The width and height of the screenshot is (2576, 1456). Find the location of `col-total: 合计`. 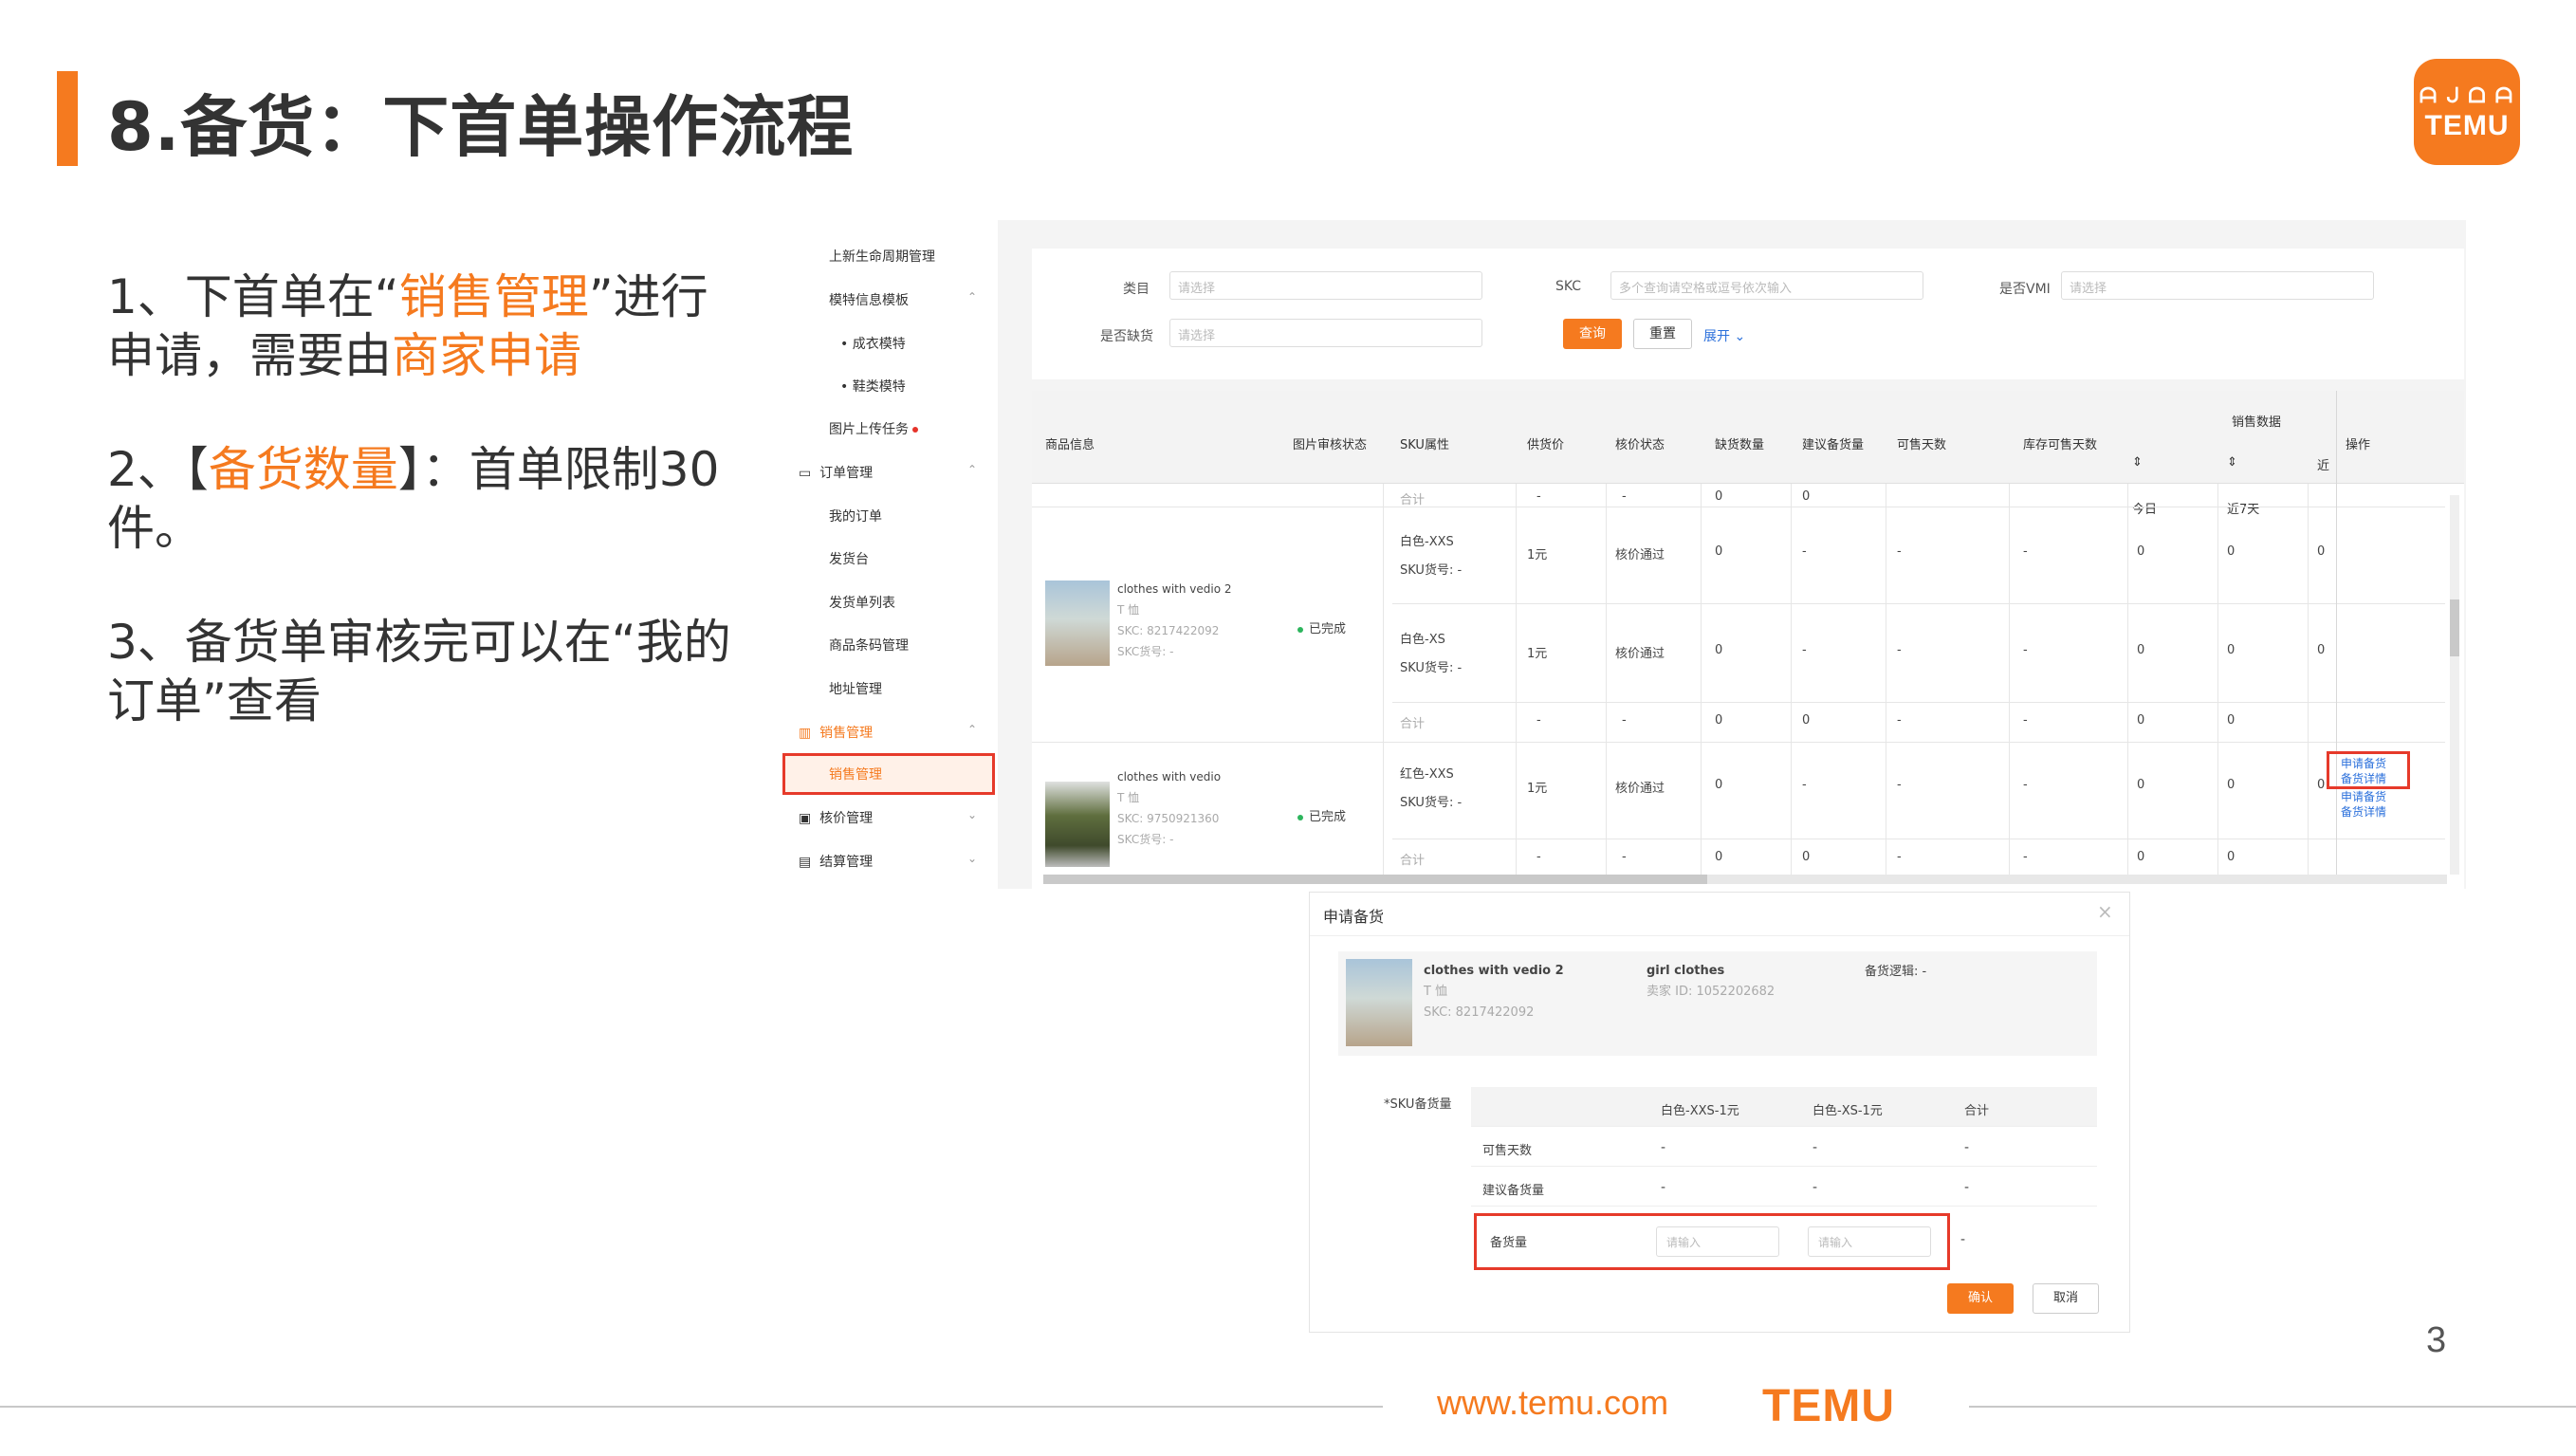

col-total: 合计 is located at coordinates (1977, 1111).